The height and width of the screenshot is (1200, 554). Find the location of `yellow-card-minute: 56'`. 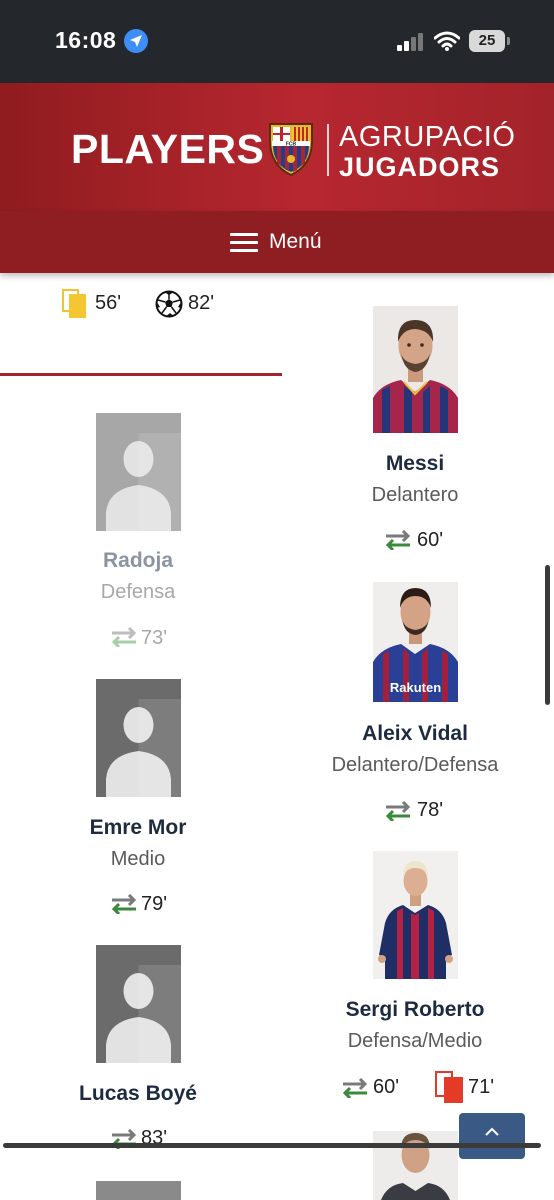

yellow-card-minute: 56' is located at coordinates (108, 303).